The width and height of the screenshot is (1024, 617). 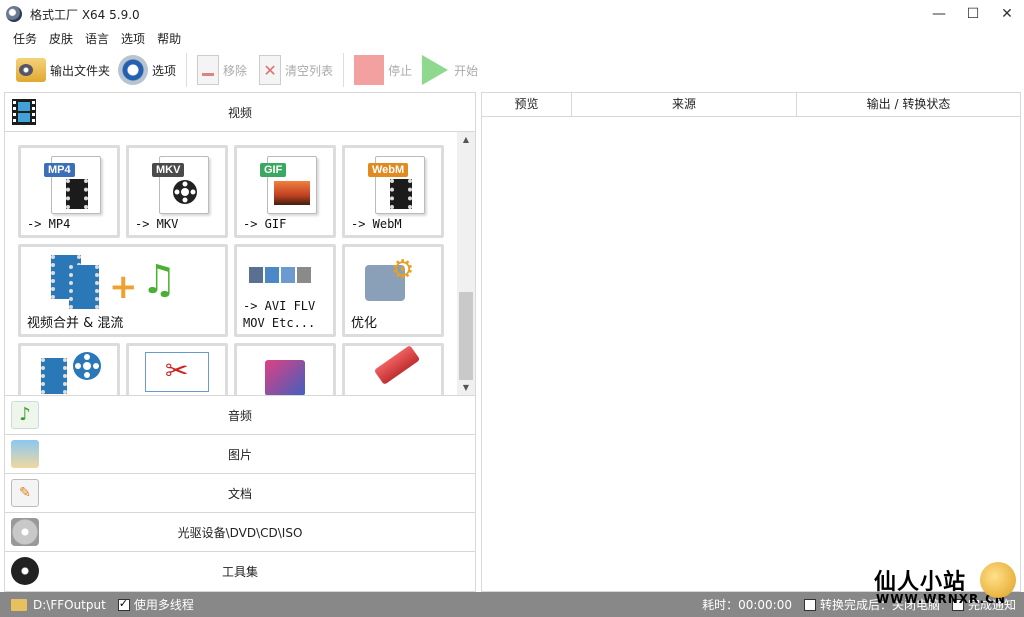 I want to click on maximize-button: ☐, so click(x=973, y=14).